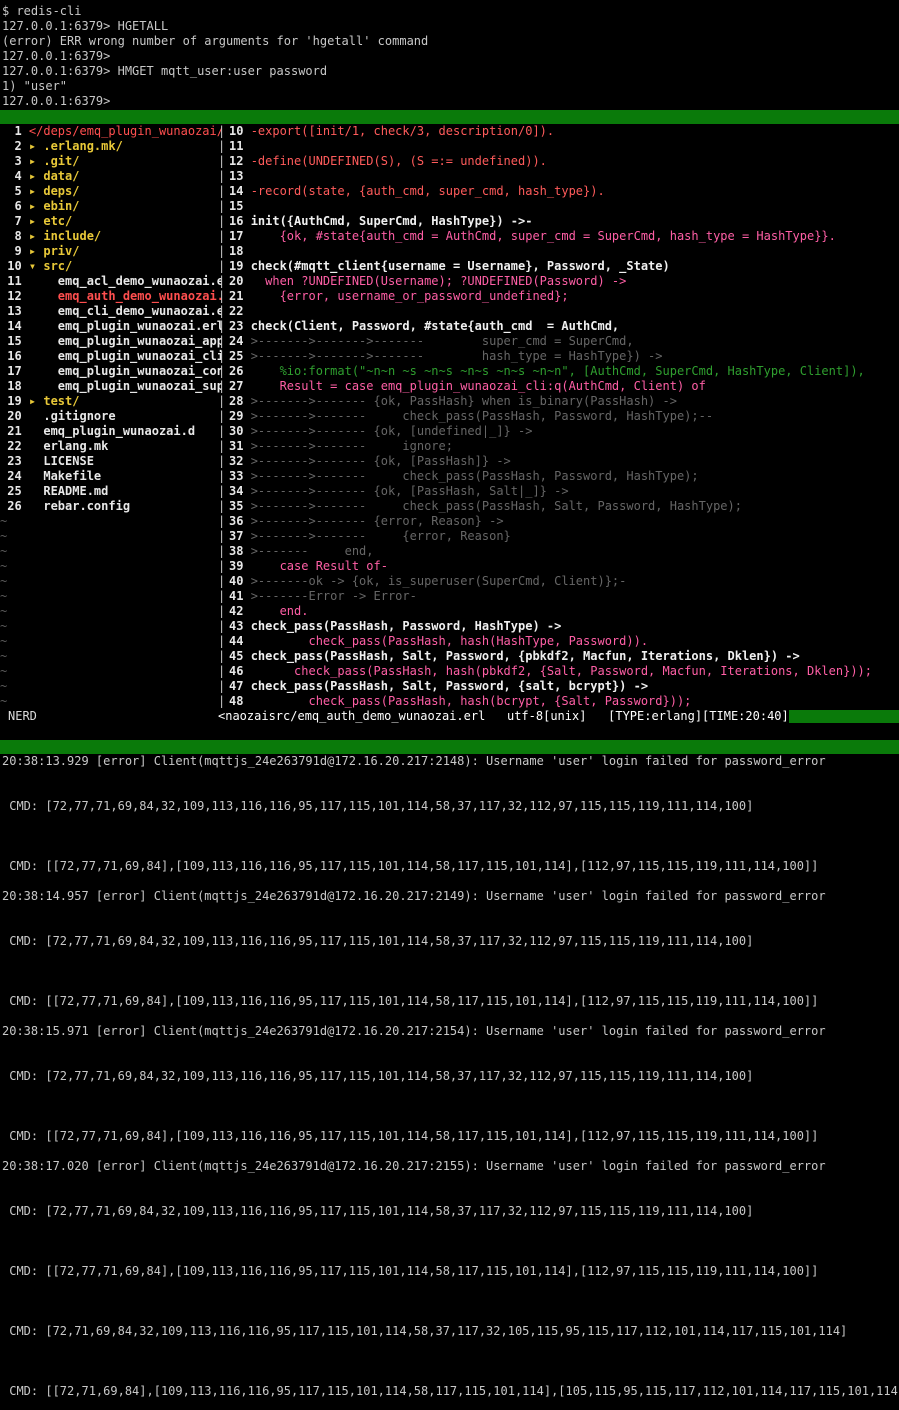 This screenshot has width=899, height=1410. I want to click on code-line-number: 11, so click(240, 146).